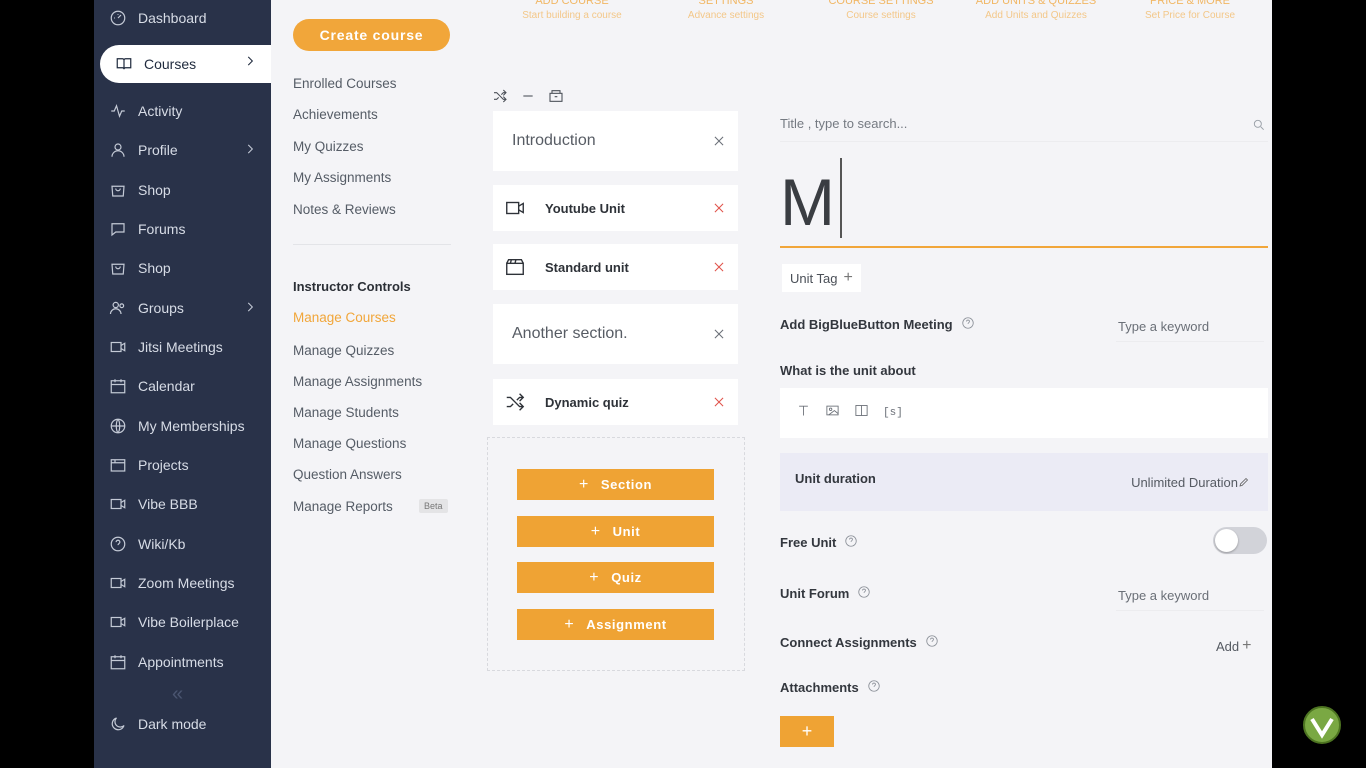  Describe the element at coordinates (615, 402) in the screenshot. I see `curriculum-unit: Dynamic quiz` at that location.